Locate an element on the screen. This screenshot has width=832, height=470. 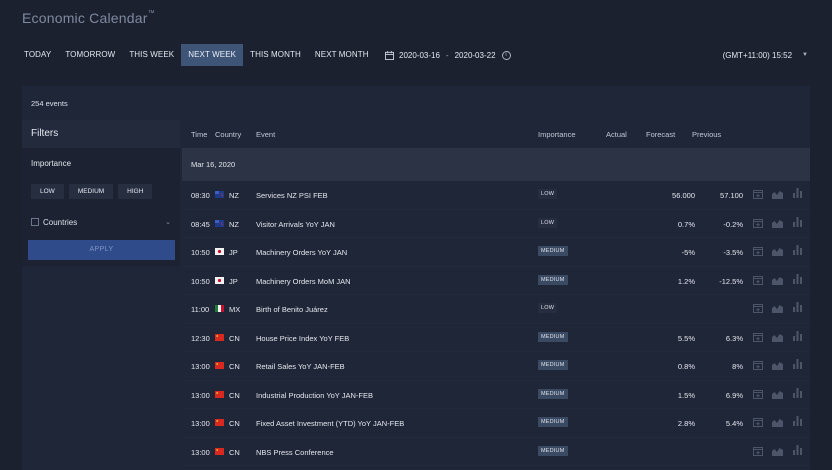
date-group-label: Mar 16, 2020 is located at coordinates (213, 164).